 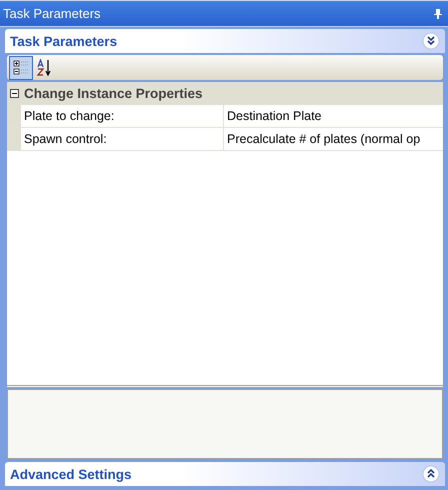 I want to click on property-value: Destination Plate, so click(x=273, y=116).